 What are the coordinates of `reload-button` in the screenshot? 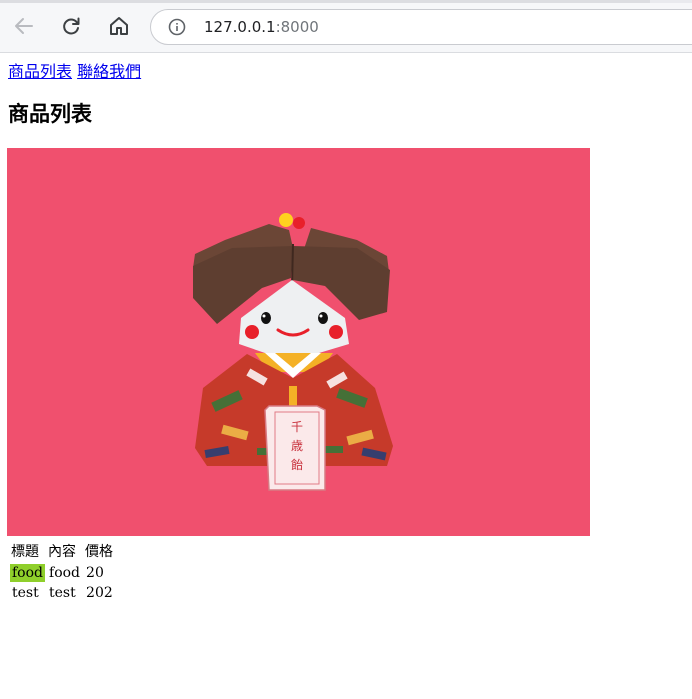 It's located at (71, 26).